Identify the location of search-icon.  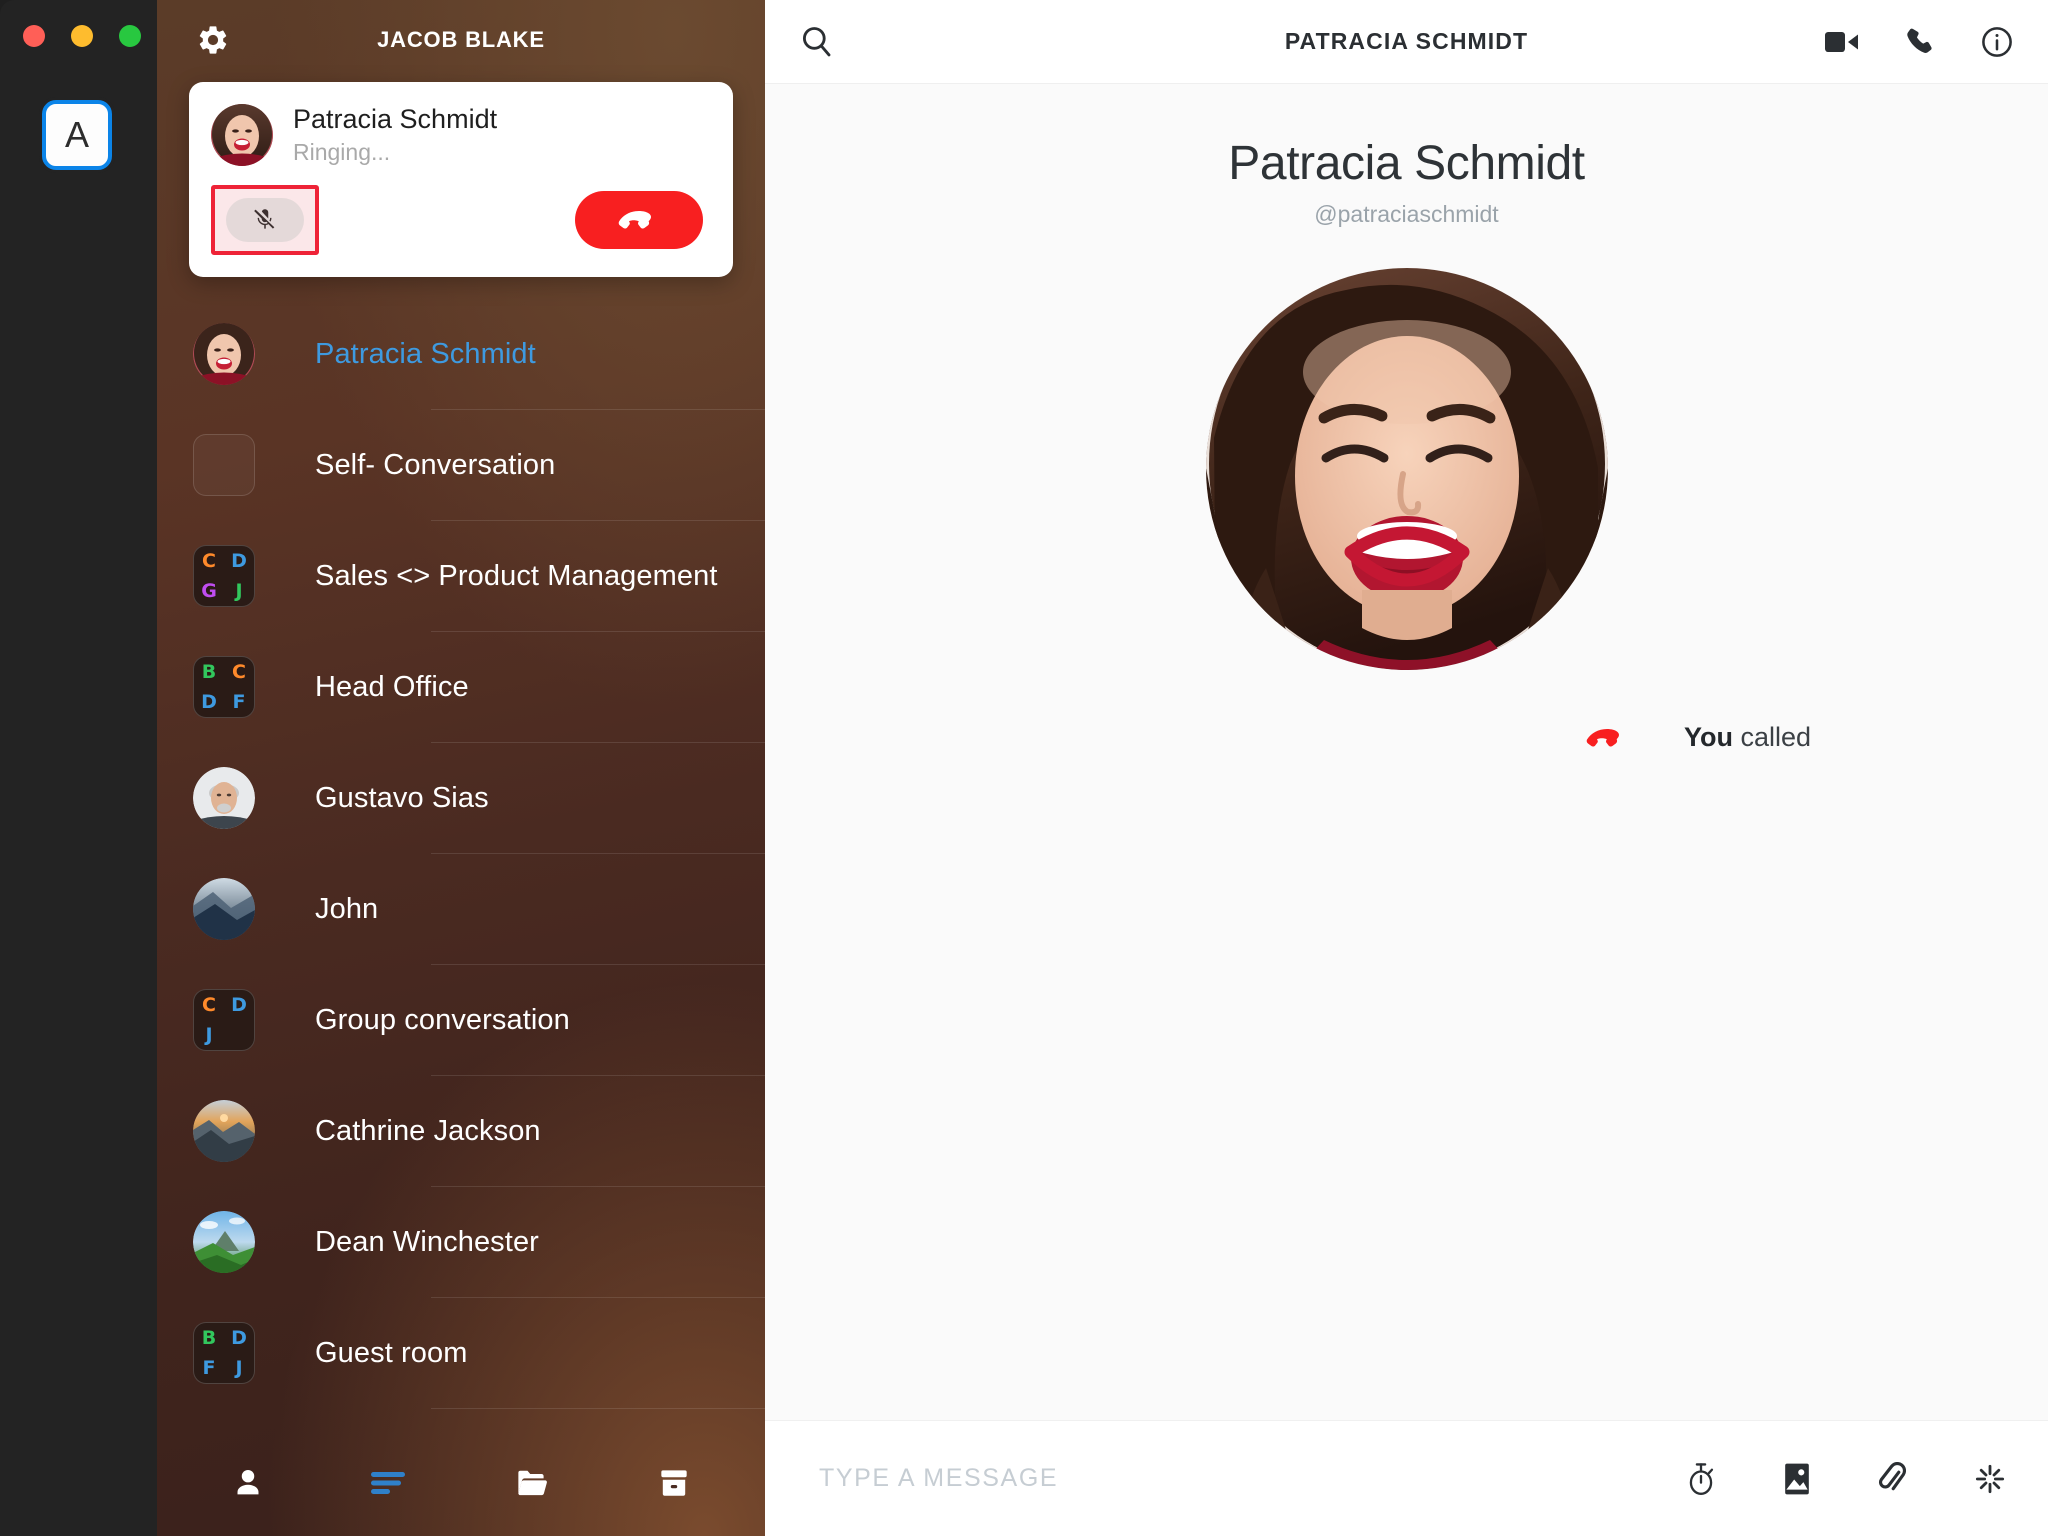
(817, 42).